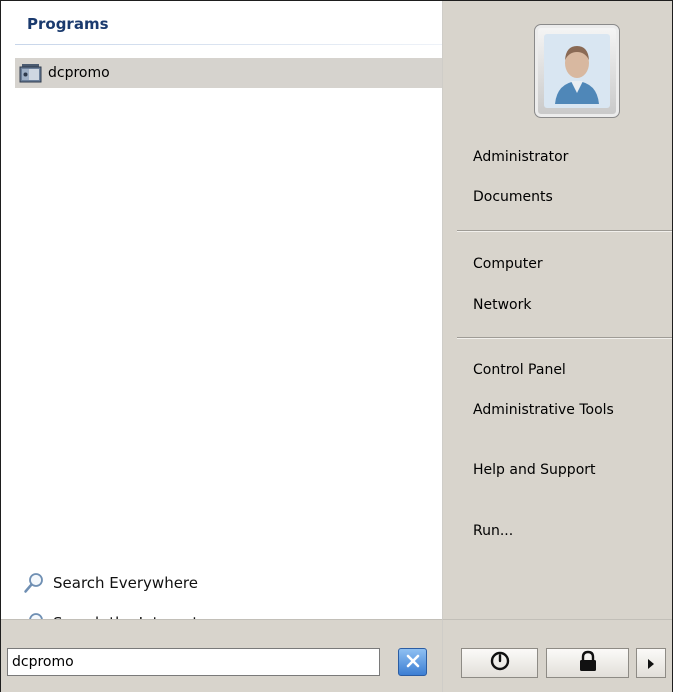 This screenshot has height=692, width=673. I want to click on lock-button, so click(587, 663).